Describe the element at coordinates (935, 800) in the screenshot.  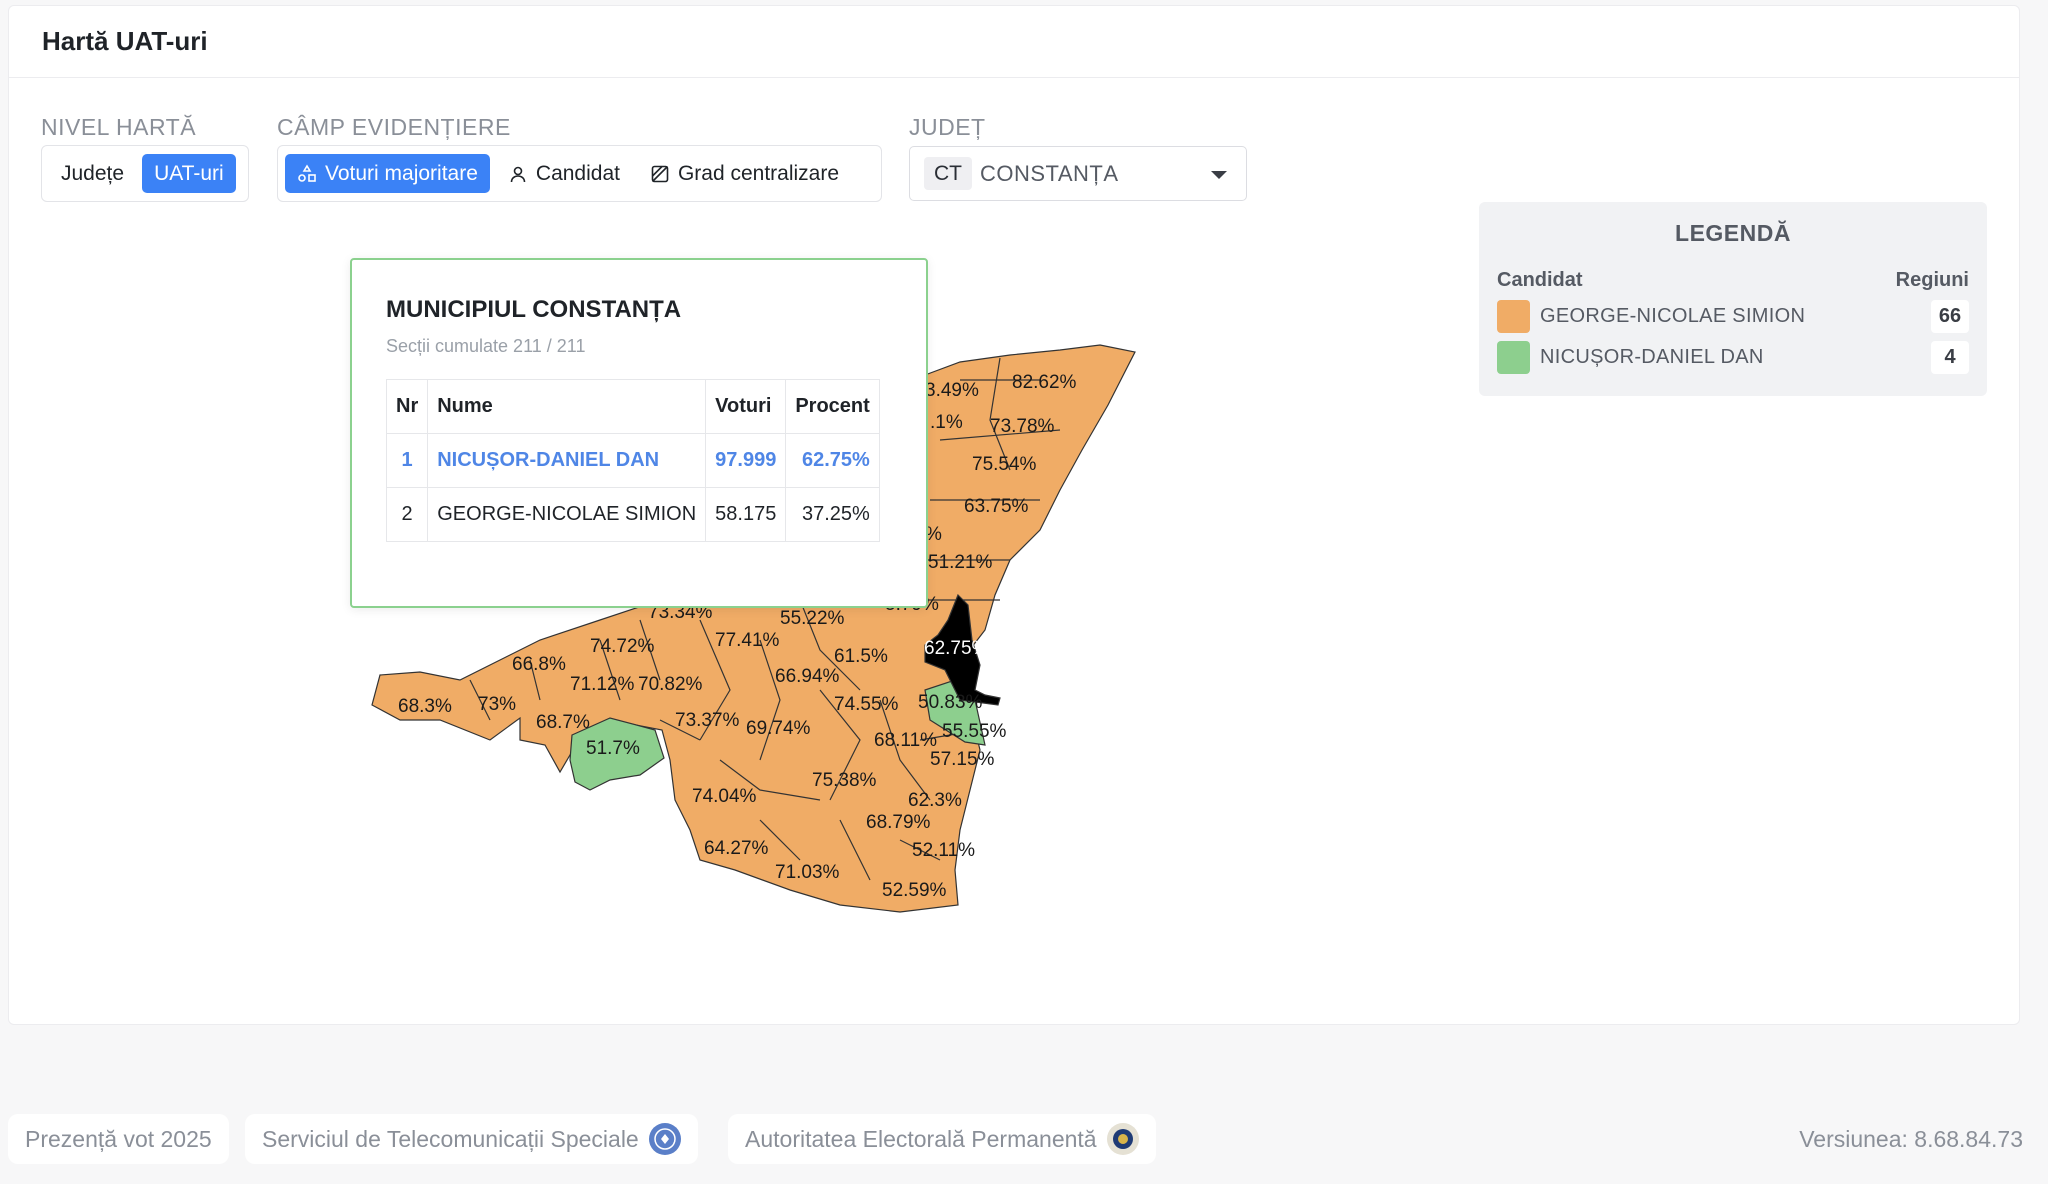
I see `svg-text: 62.3%` at that location.